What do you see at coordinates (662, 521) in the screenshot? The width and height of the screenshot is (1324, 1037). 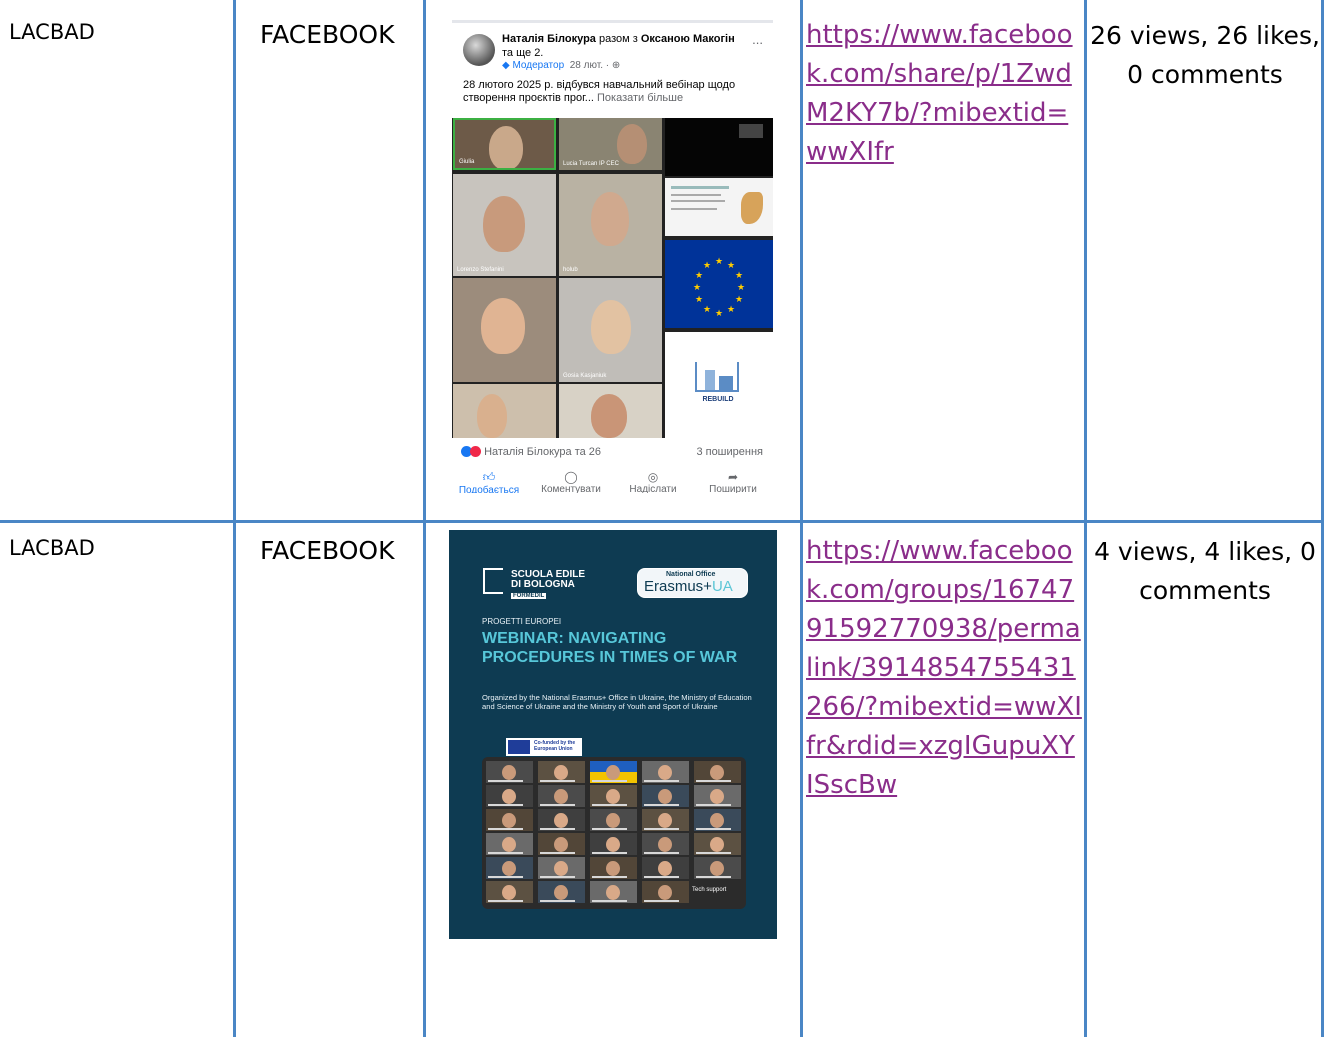 I see `row-border` at bounding box center [662, 521].